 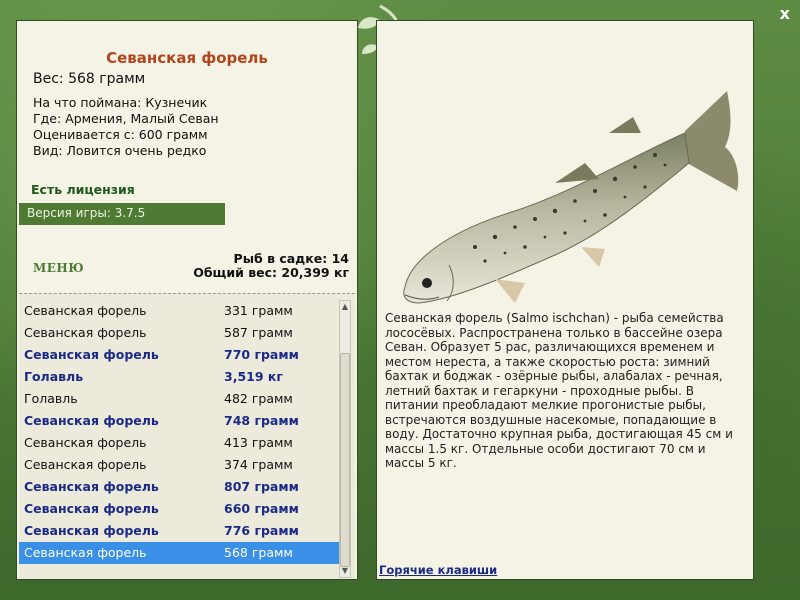 What do you see at coordinates (179, 311) in the screenshot?
I see `catch-list-row: Севанская форель 331 грамм` at bounding box center [179, 311].